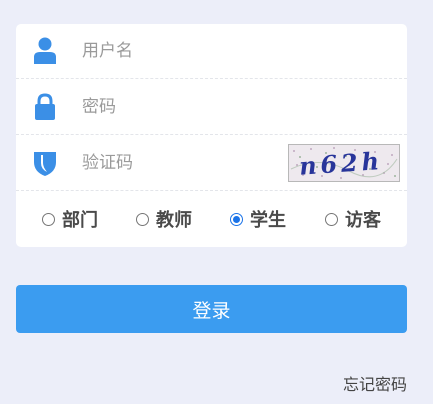 This screenshot has height=404, width=433. I want to click on password-row, so click(211, 107).